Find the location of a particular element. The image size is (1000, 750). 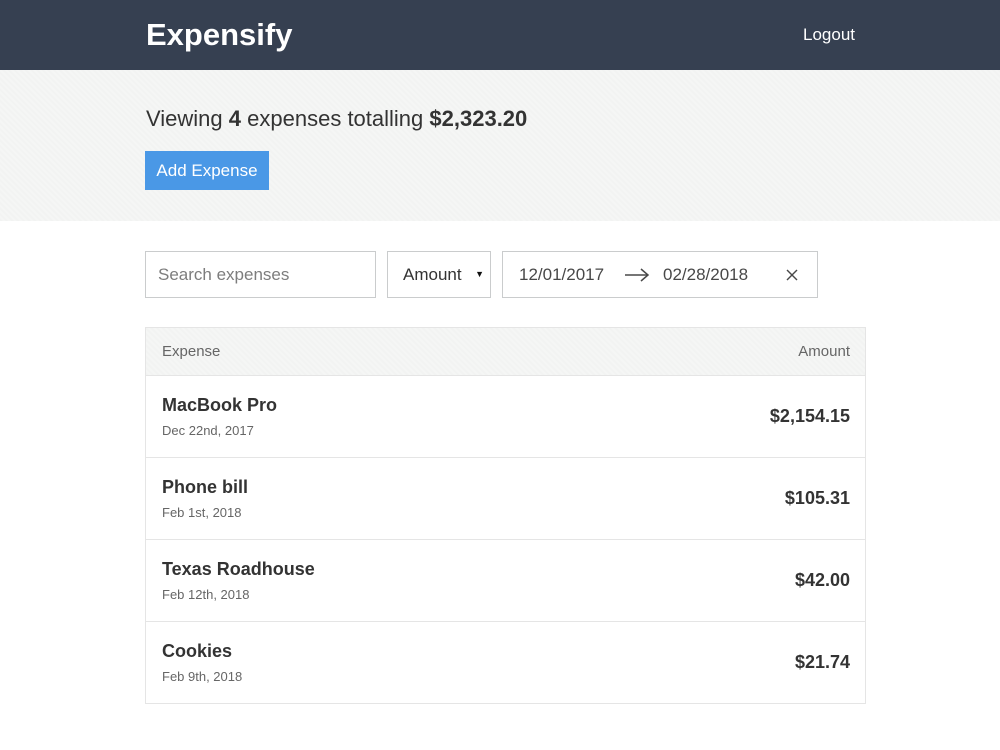

expense-date: Feb 9th, 2018 is located at coordinates (202, 676).